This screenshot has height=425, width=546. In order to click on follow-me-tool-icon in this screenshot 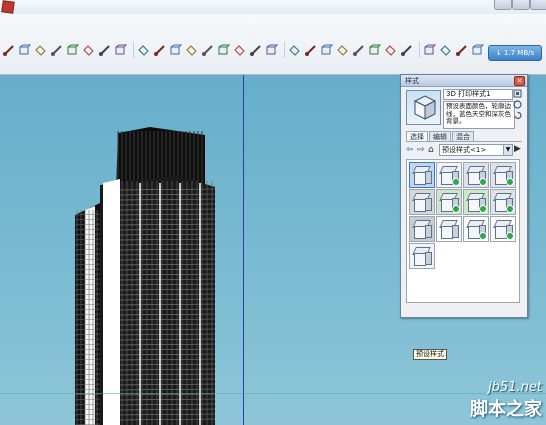, I will do `click(176, 50)`.